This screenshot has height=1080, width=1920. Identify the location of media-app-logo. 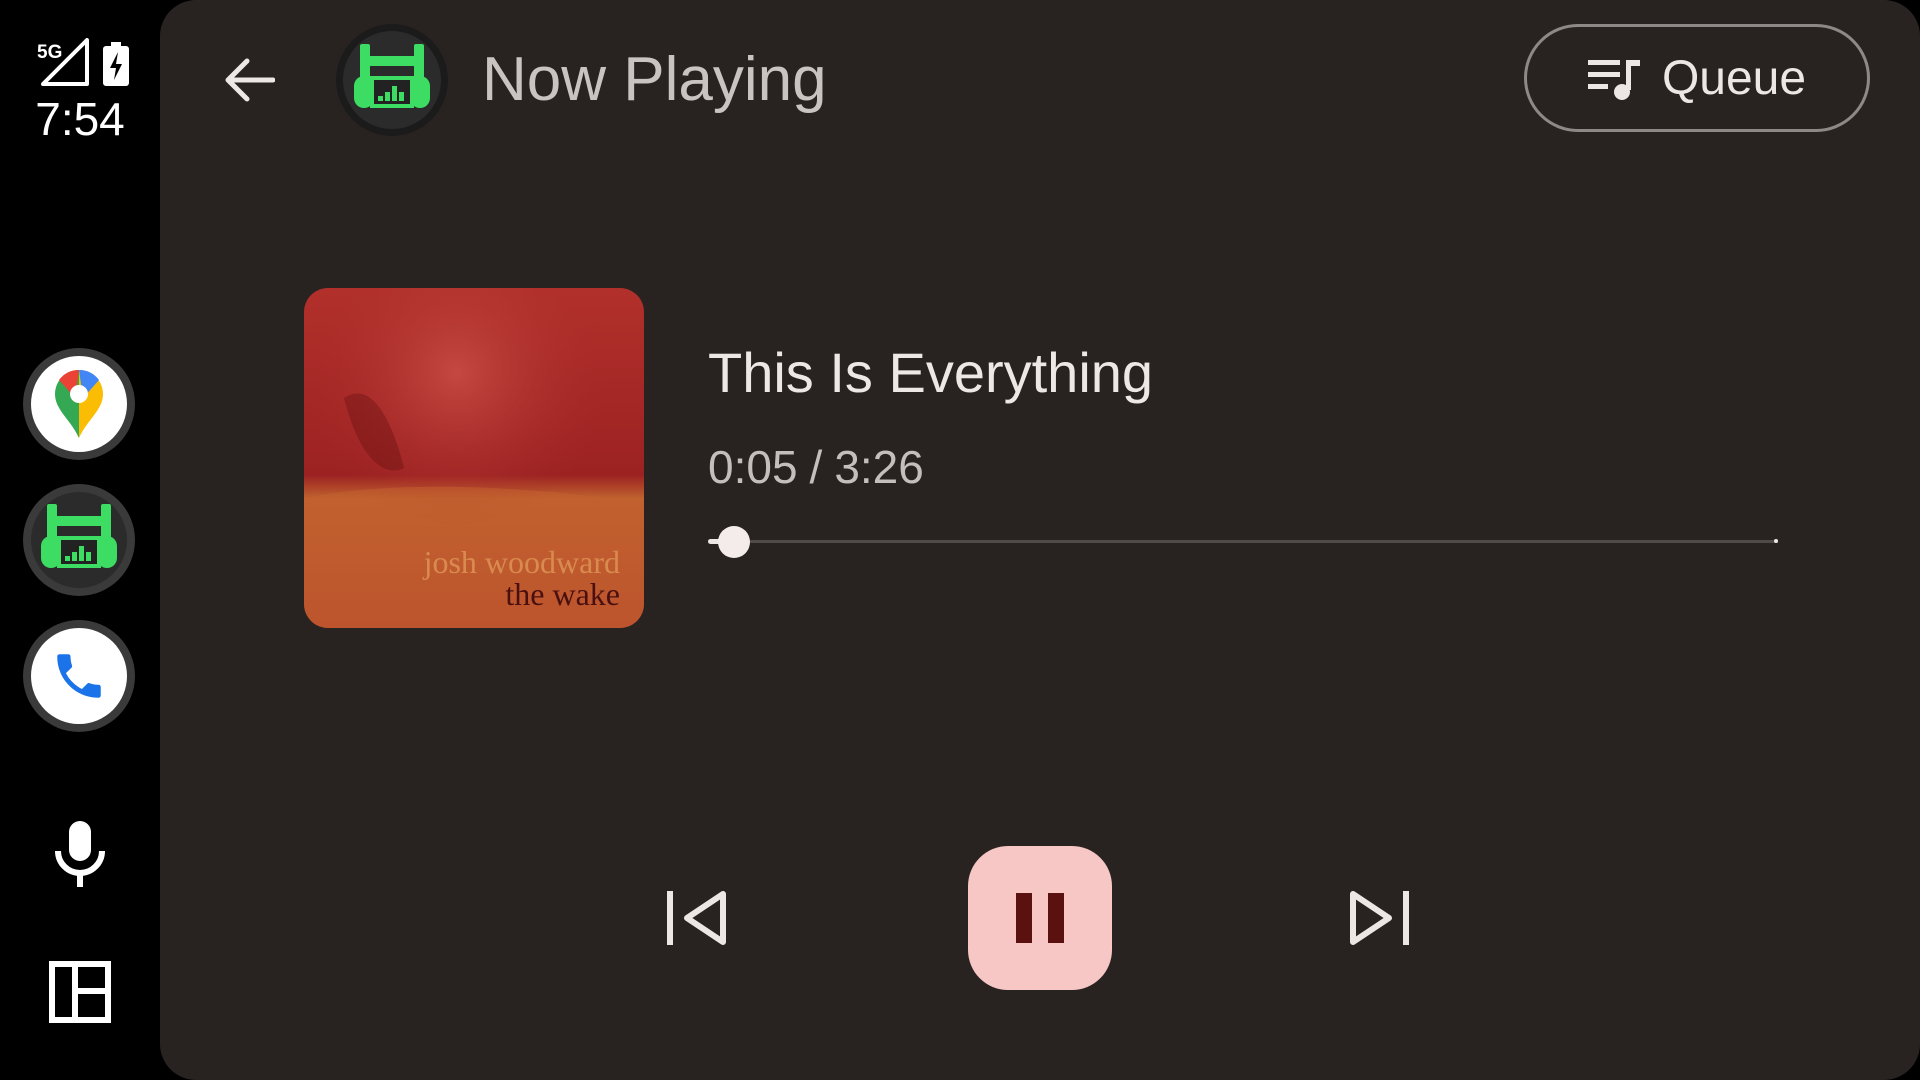
(392, 80).